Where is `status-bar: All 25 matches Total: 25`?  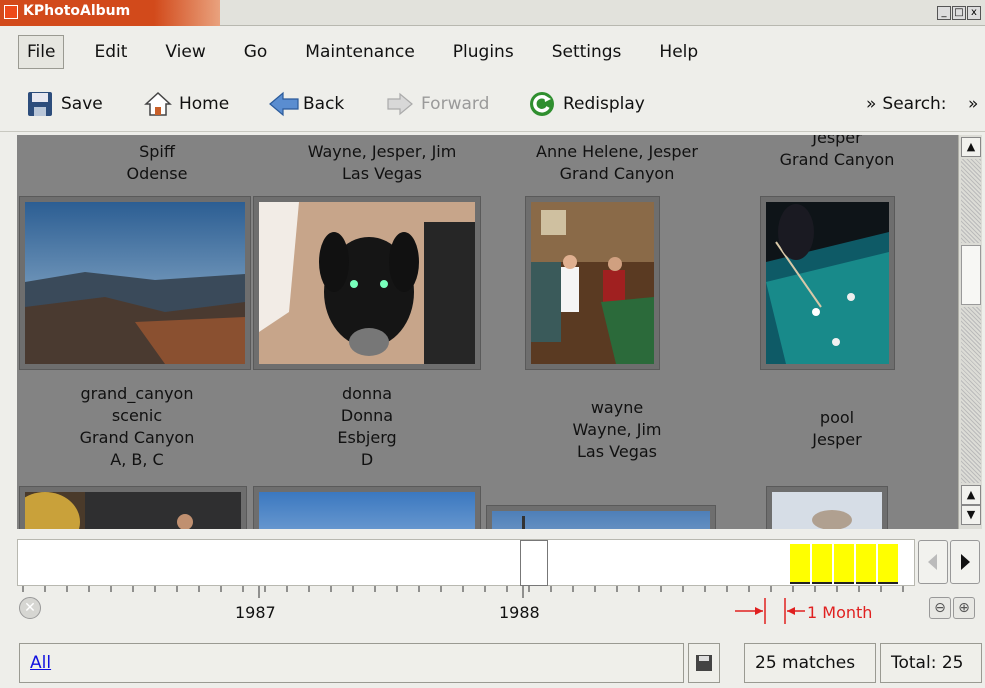
status-bar: All 25 matches Total: 25 is located at coordinates (492, 663).